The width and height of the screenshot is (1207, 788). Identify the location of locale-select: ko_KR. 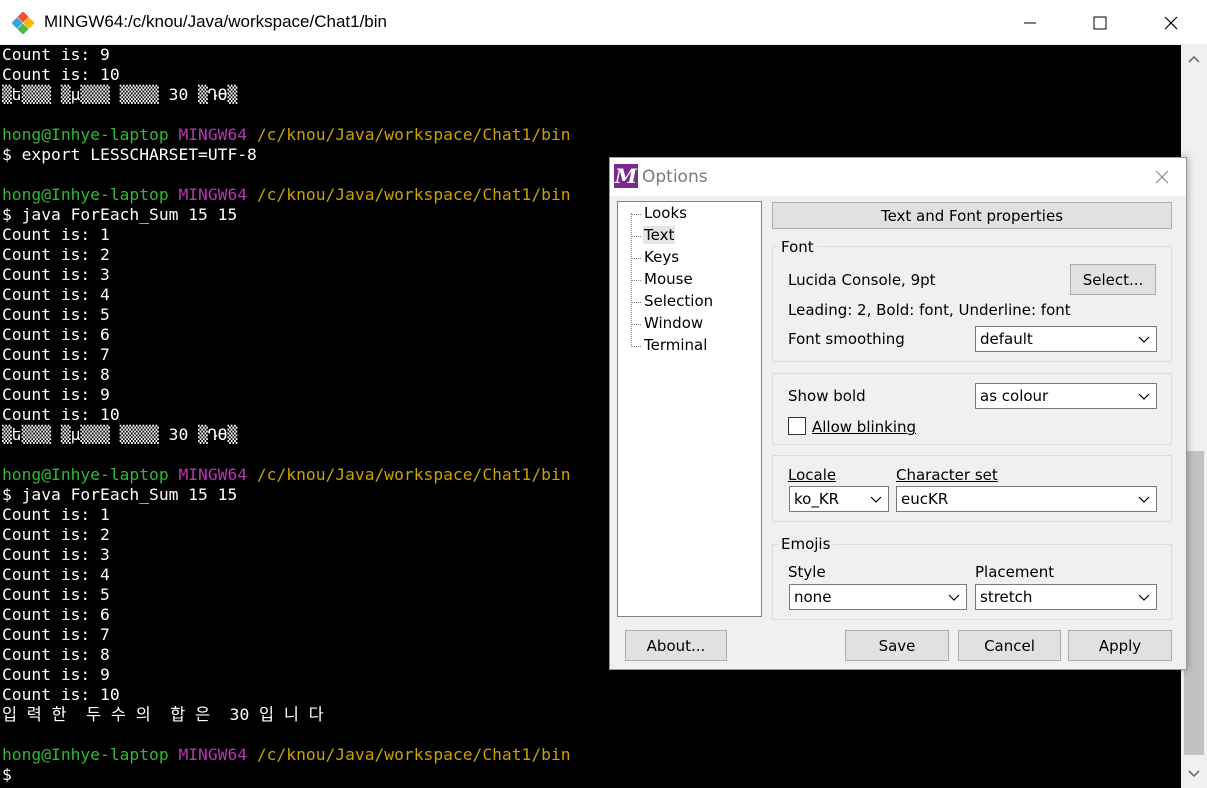
(839, 499).